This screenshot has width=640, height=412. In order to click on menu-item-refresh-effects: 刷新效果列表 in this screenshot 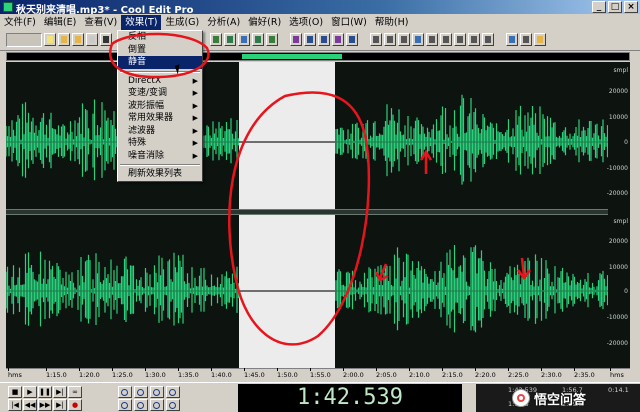, I will do `click(160, 174)`.